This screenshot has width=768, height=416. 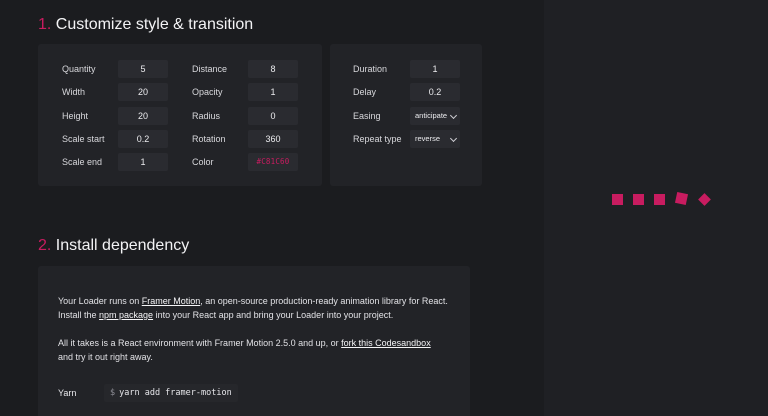 What do you see at coordinates (175, 393) in the screenshot?
I see `yarn-command: yarn add framer-motion` at bounding box center [175, 393].